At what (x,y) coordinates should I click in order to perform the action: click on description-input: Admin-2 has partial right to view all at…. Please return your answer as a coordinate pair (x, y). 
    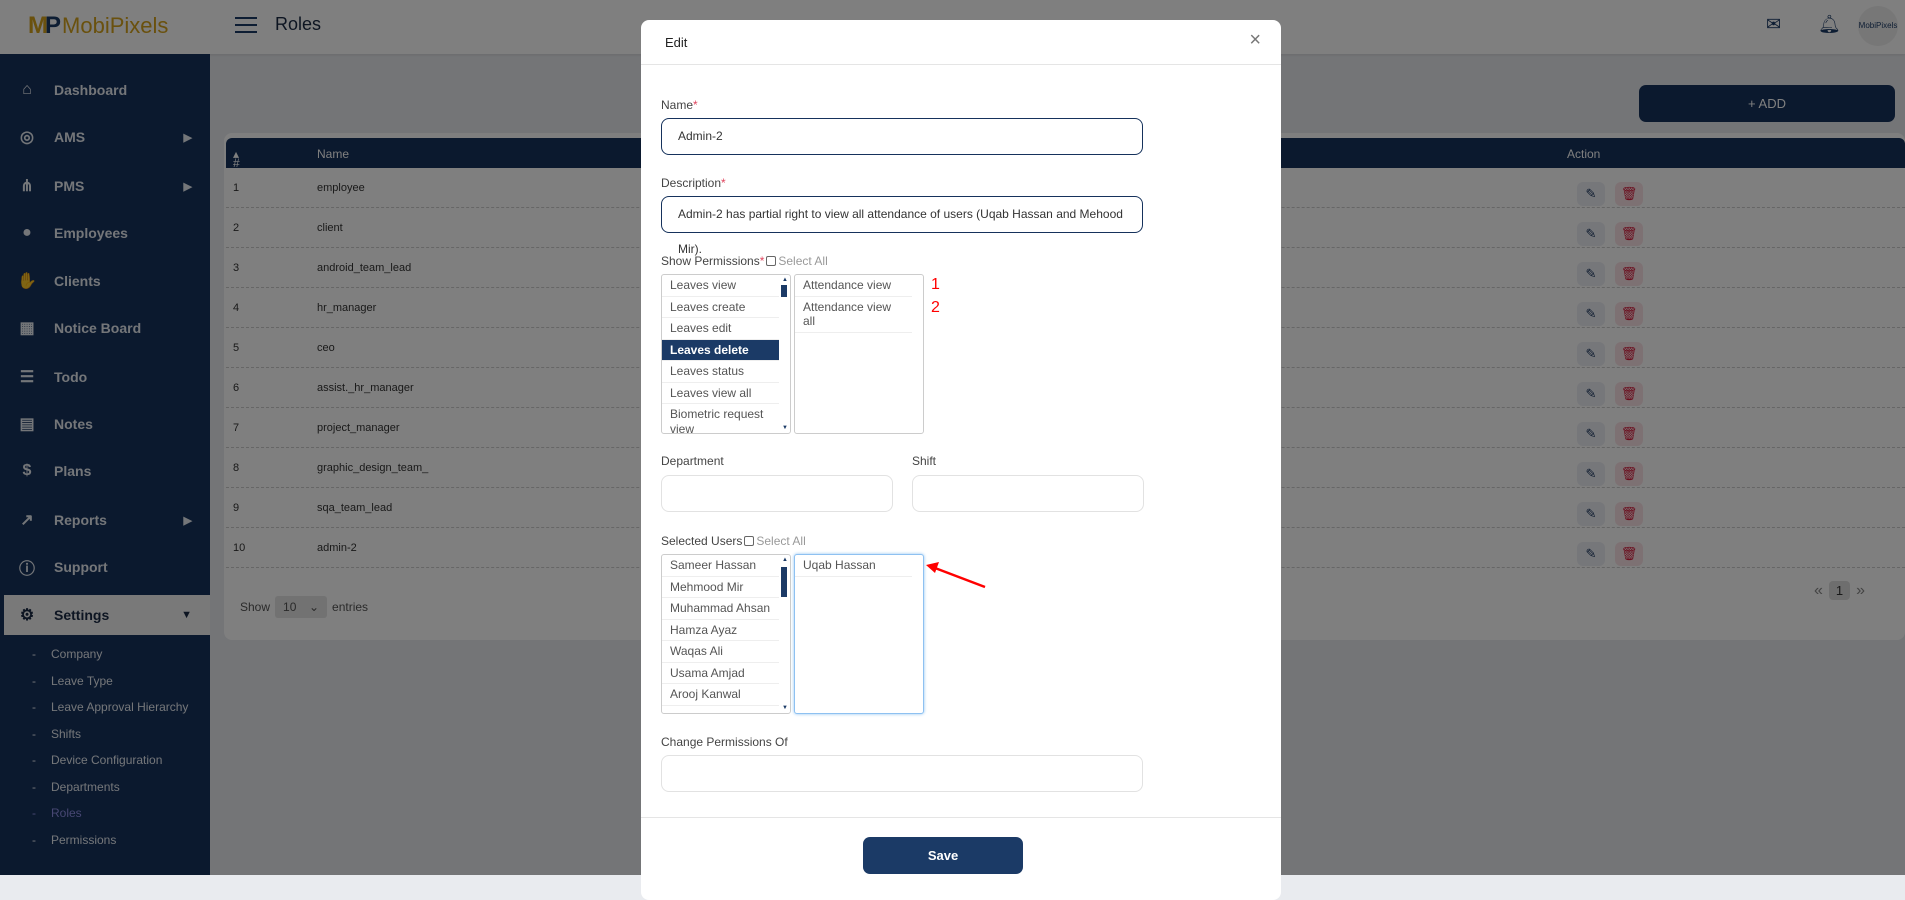
    Looking at the image, I should click on (902, 226).